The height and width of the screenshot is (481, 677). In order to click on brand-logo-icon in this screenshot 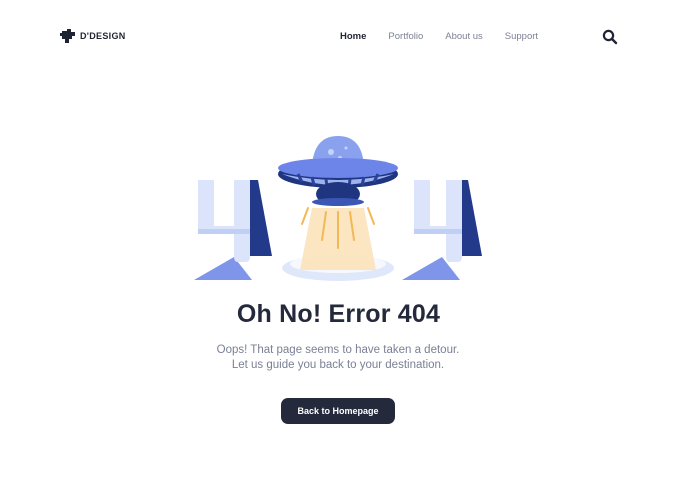, I will do `click(67, 36)`.